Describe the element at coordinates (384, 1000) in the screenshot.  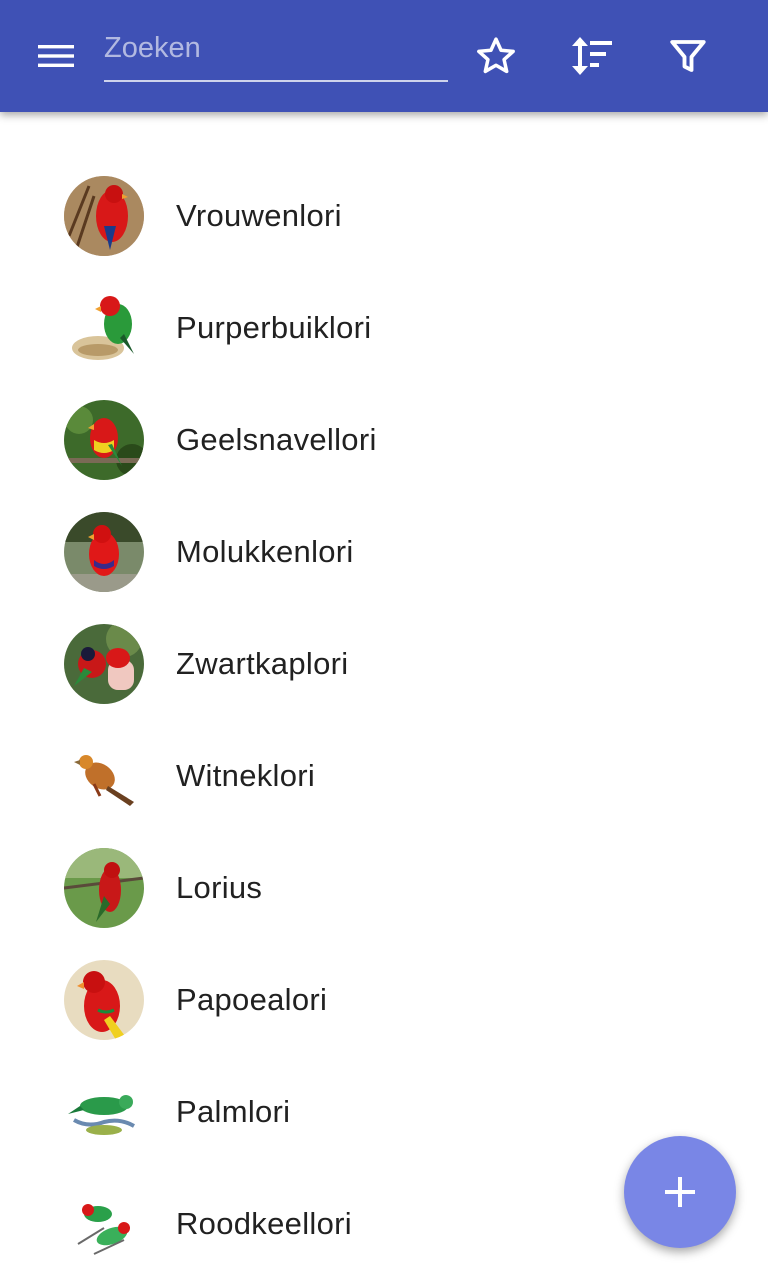
I see `list-item: Papoealori` at that location.